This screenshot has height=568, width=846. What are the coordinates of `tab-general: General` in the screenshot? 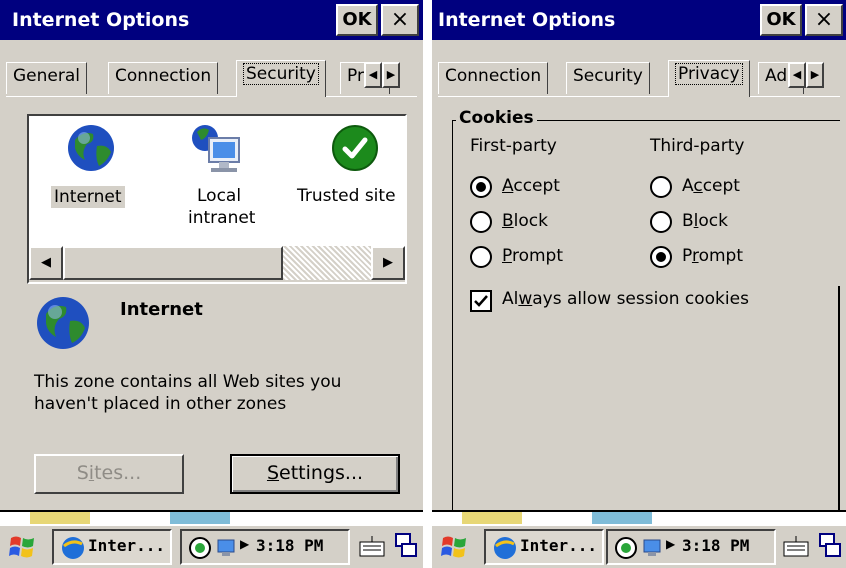 It's located at (46, 78).